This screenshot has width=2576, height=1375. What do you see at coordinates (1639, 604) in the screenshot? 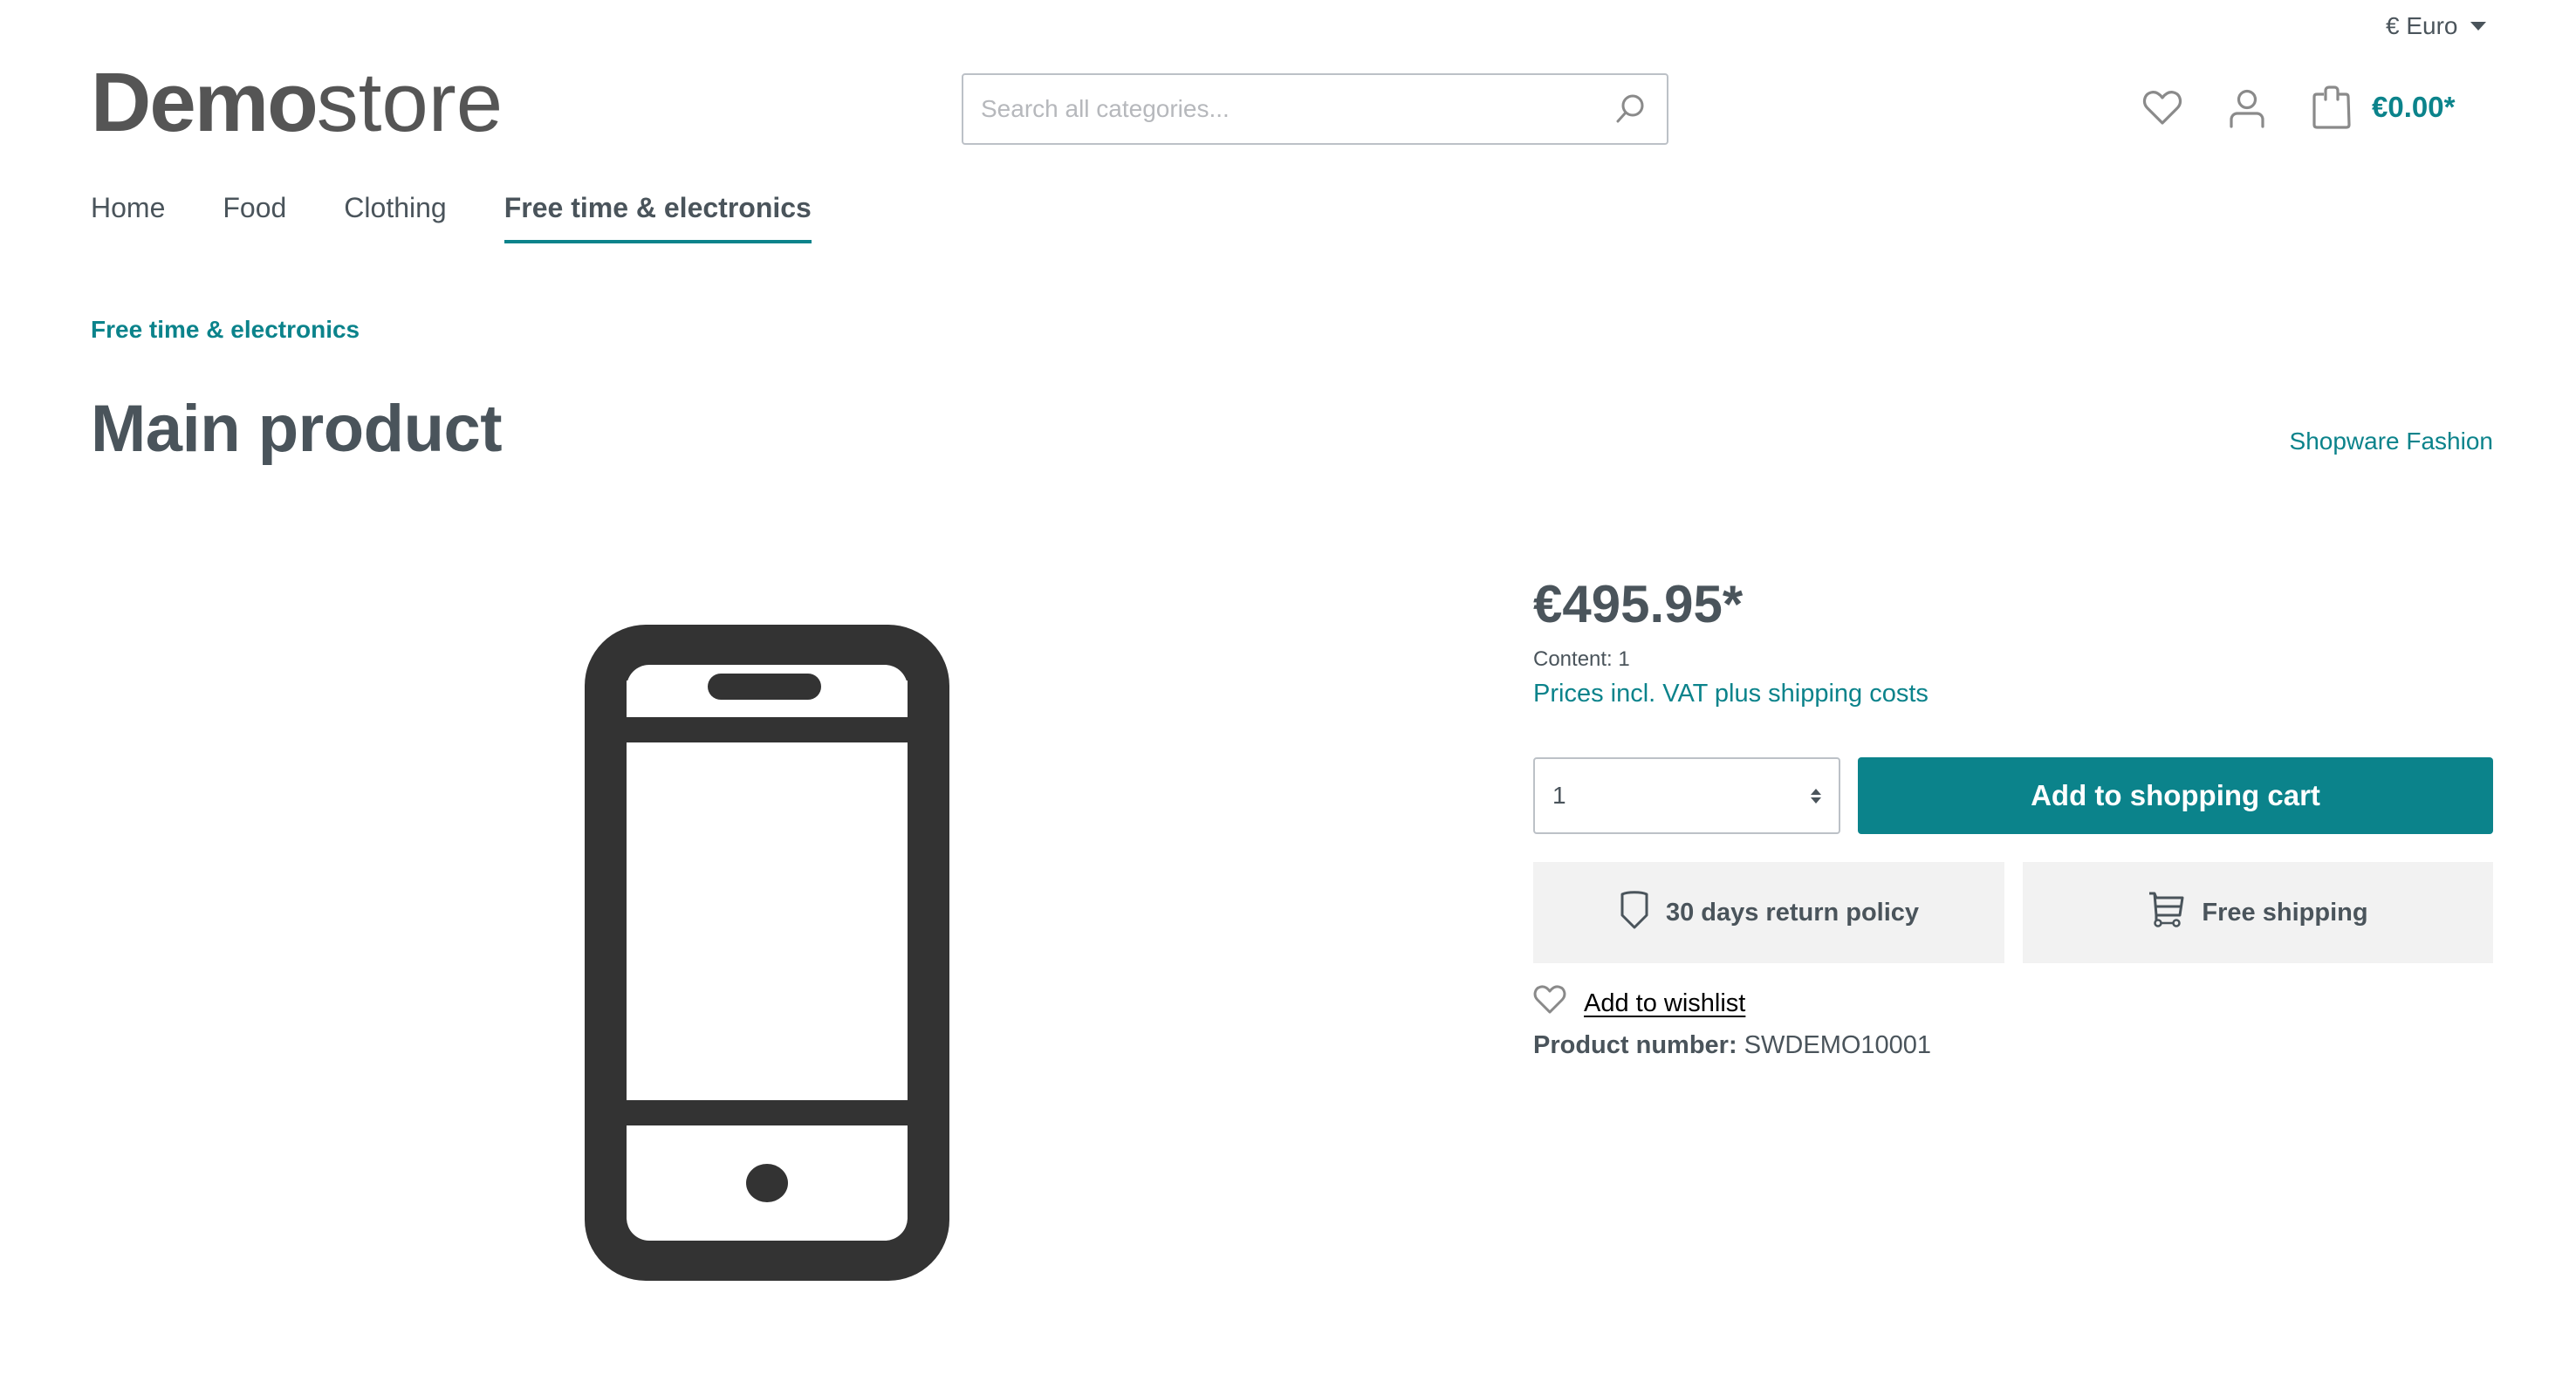
I see `product-price: €495.95*` at bounding box center [1639, 604].